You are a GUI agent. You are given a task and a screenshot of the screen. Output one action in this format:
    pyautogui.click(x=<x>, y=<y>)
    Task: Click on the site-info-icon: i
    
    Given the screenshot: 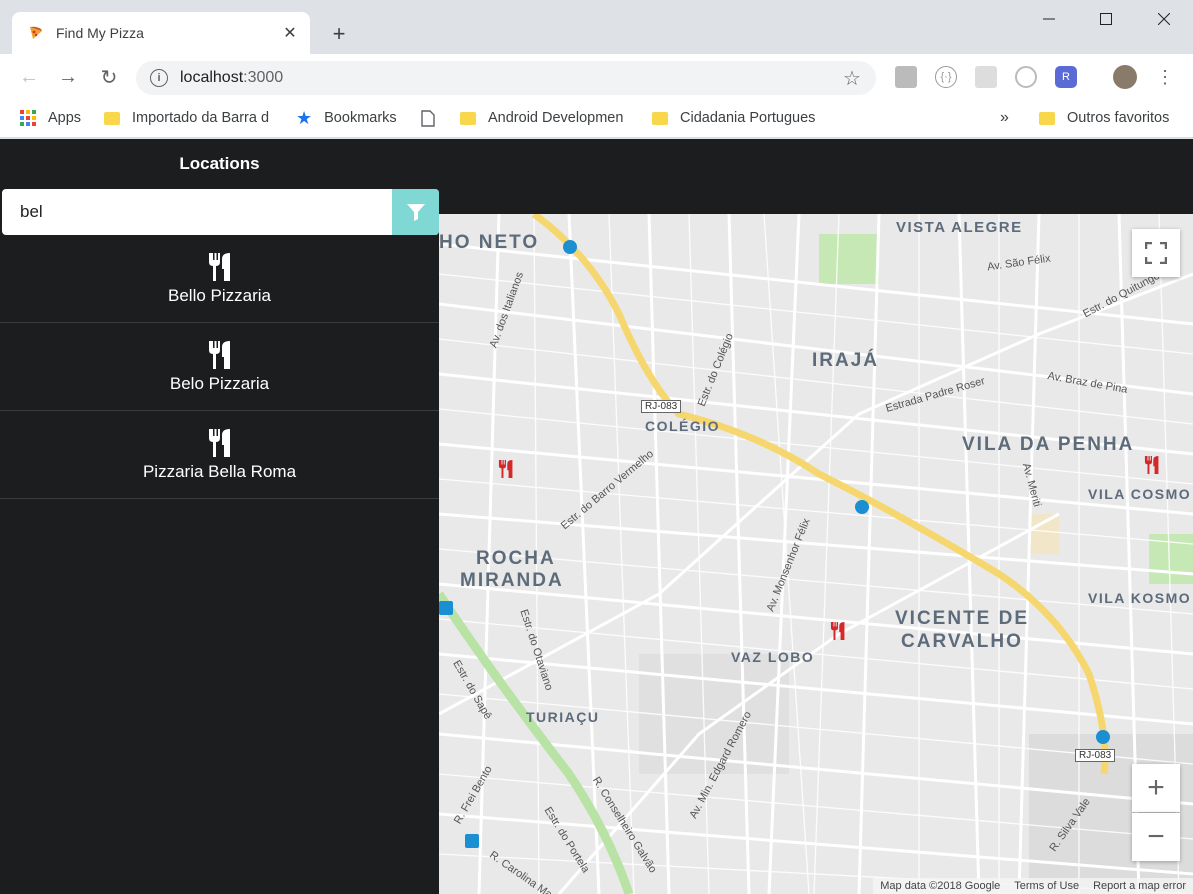 What is the action you would take?
    pyautogui.click(x=159, y=78)
    